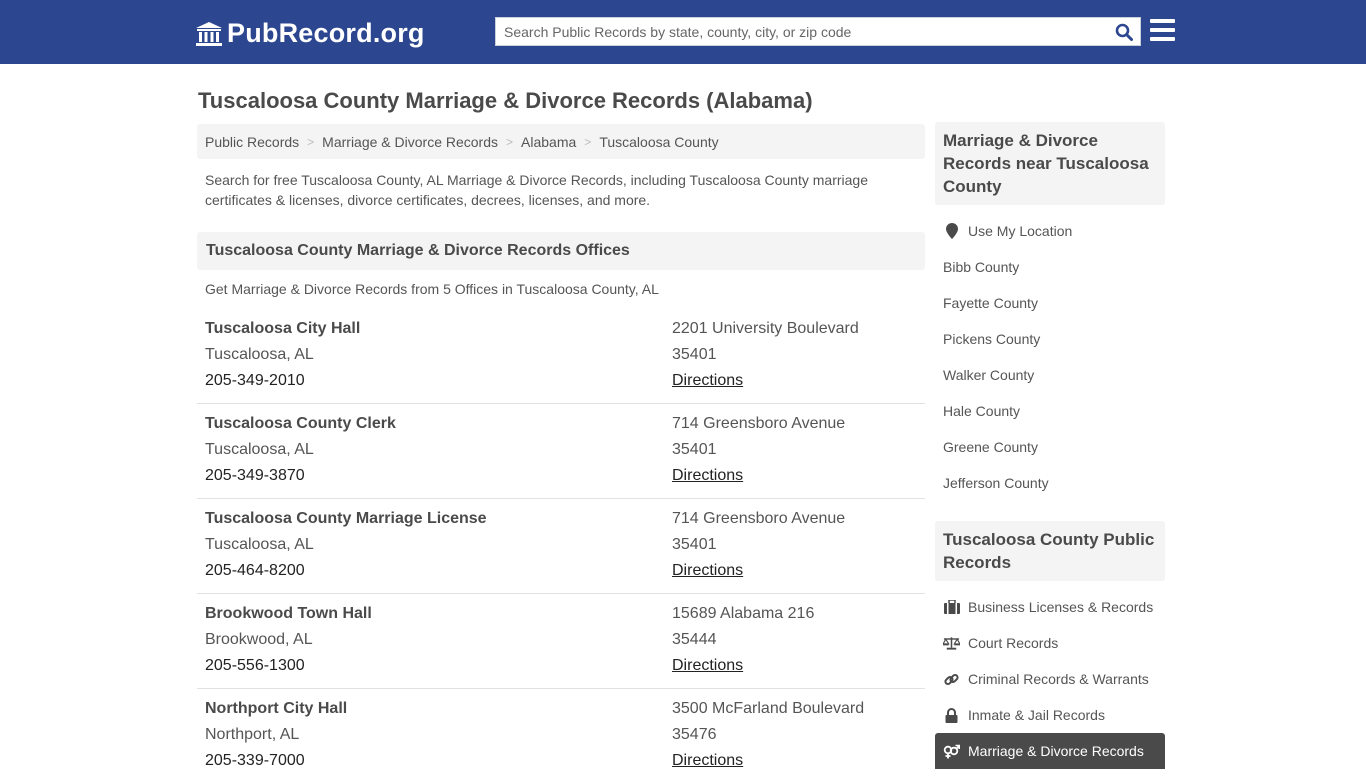 The image size is (1366, 784). What do you see at coordinates (694, 734) in the screenshot?
I see `office-zip: 35476` at bounding box center [694, 734].